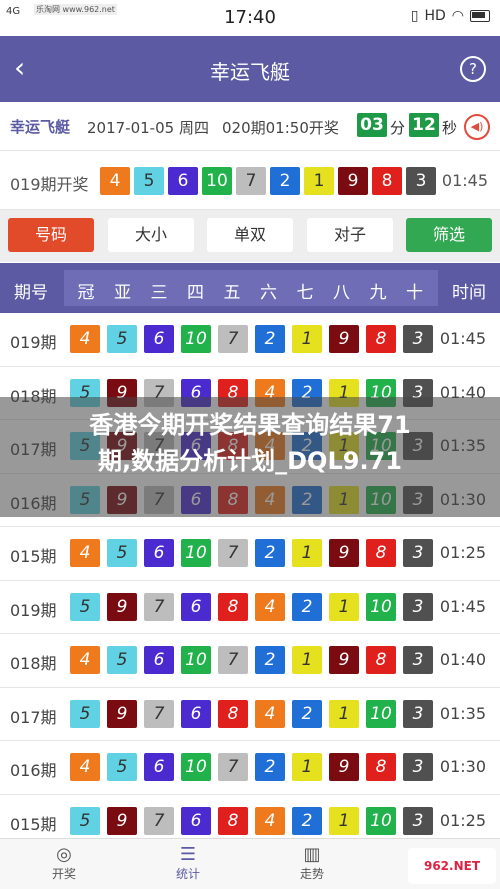  I want to click on position-header-3: 三, so click(159, 293).